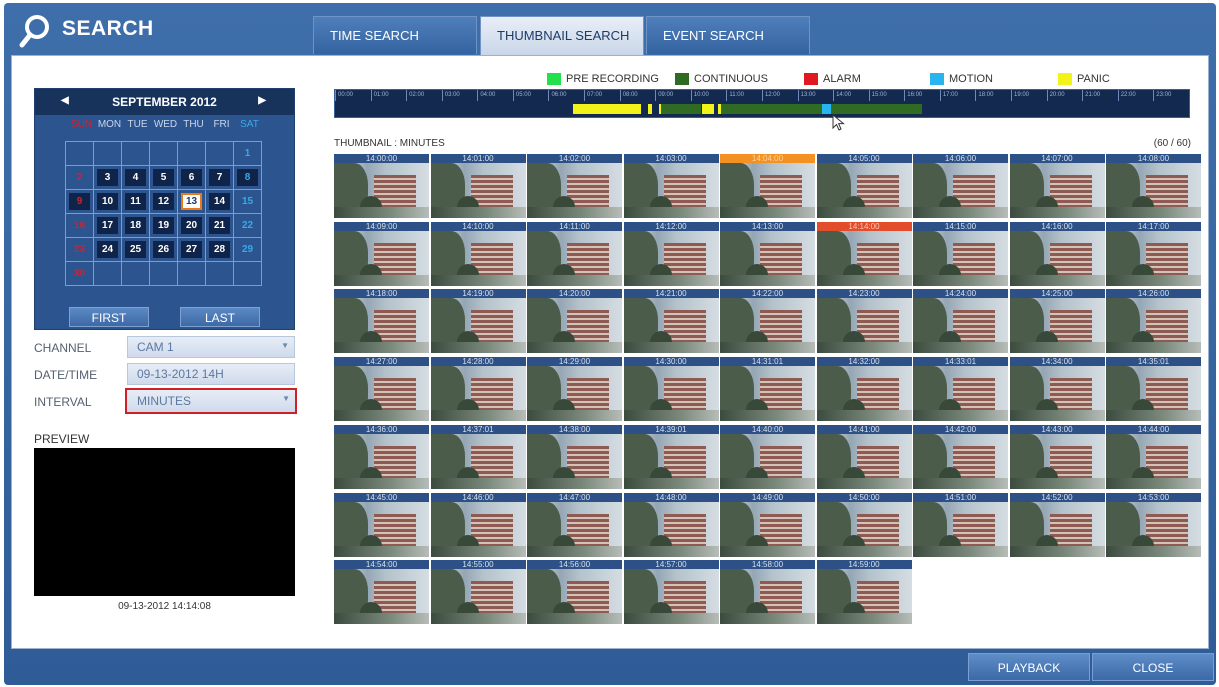 Image resolution: width=1219 pixels, height=687 pixels. Describe the element at coordinates (1153, 456) in the screenshot. I see `thumbnail: 14:44:00` at that location.